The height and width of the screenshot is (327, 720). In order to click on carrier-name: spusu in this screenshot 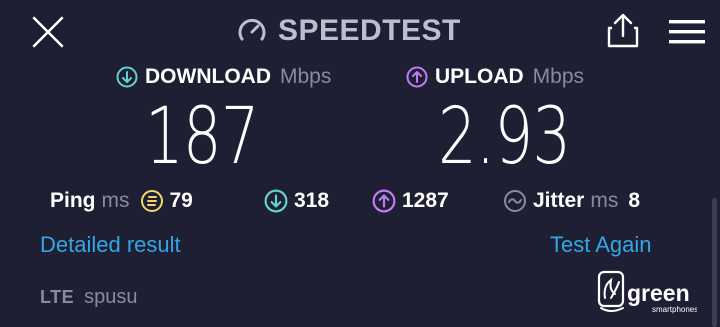, I will do `click(111, 297)`.